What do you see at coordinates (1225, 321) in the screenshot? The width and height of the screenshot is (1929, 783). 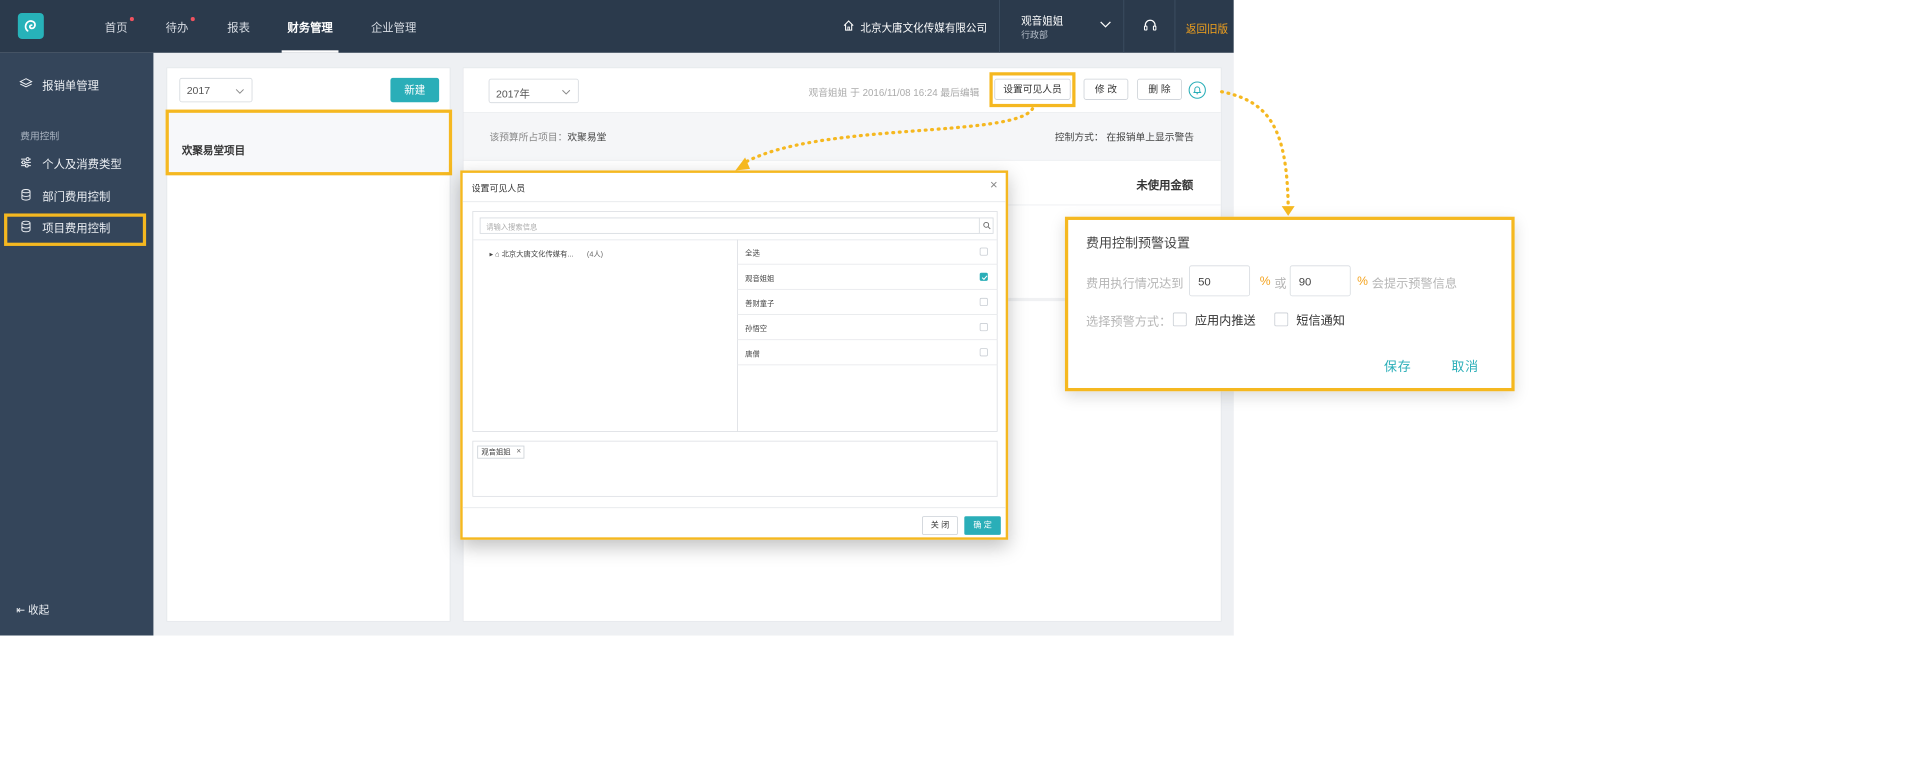 I see `in-app-push-label: 应用内推送` at bounding box center [1225, 321].